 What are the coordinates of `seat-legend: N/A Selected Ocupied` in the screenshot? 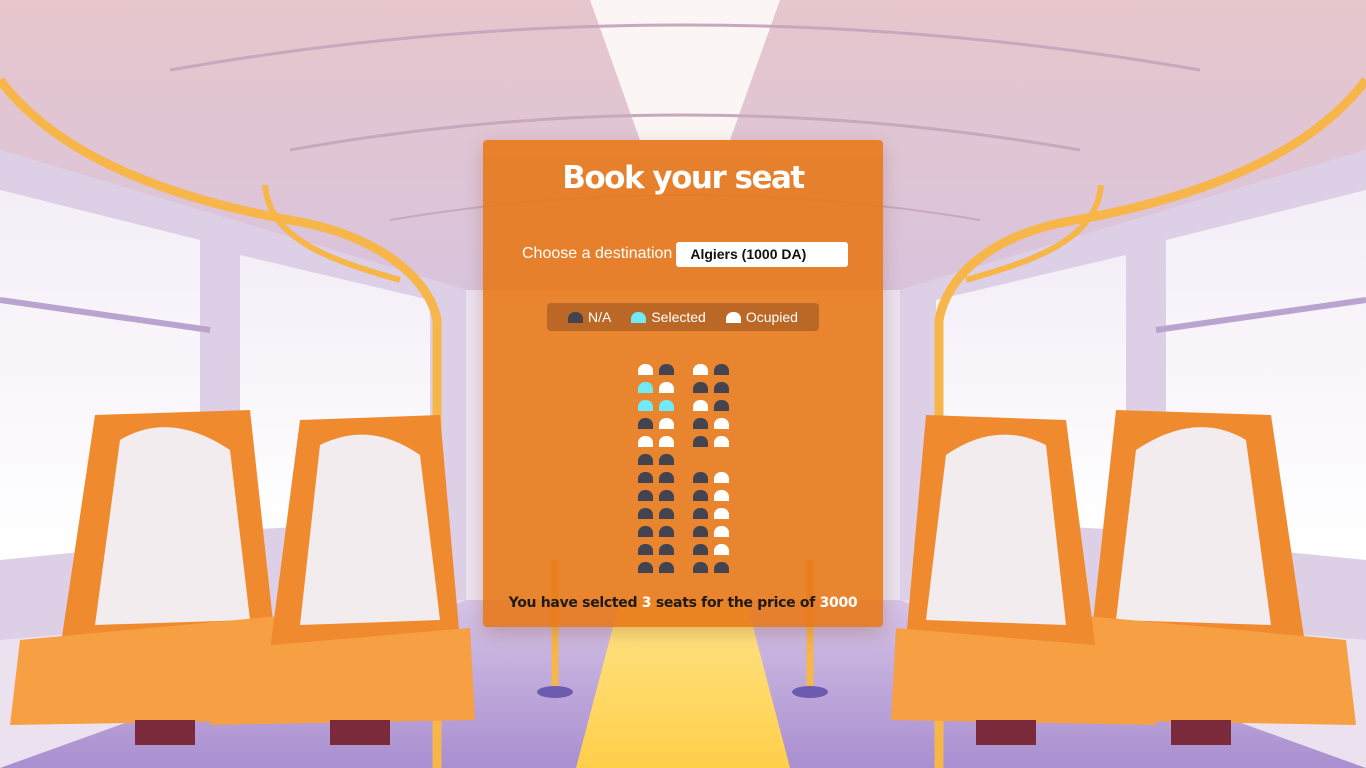 It's located at (683, 317).